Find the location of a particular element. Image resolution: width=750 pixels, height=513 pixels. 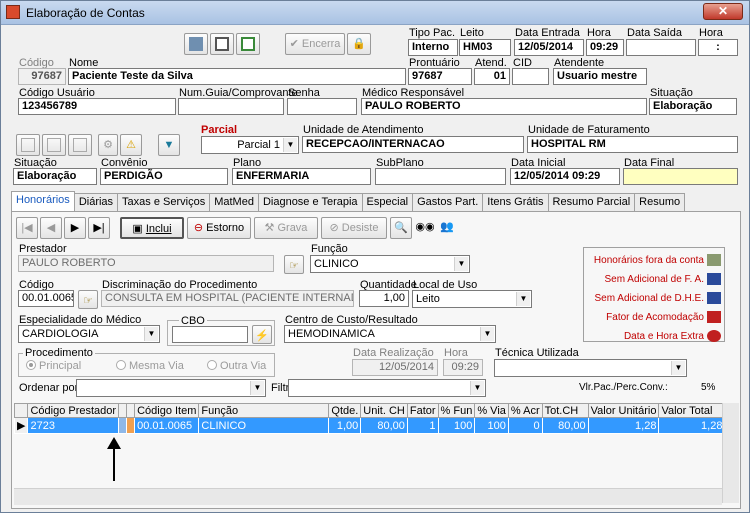

hora-saida-field: : is located at coordinates (718, 47).